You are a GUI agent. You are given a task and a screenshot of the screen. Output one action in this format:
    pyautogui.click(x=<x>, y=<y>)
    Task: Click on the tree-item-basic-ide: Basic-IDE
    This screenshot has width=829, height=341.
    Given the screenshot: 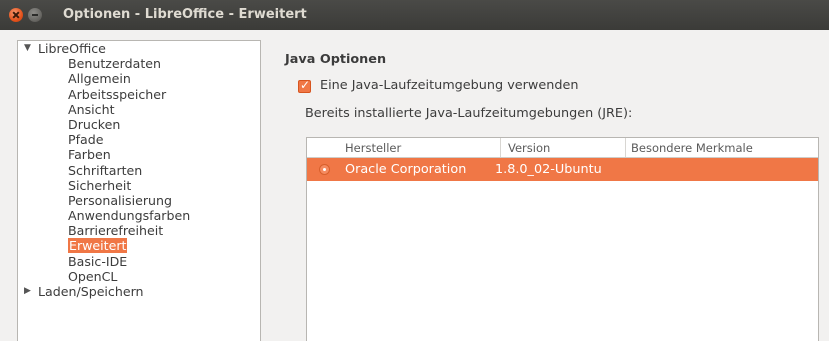 What is the action you would take?
    pyautogui.click(x=139, y=261)
    